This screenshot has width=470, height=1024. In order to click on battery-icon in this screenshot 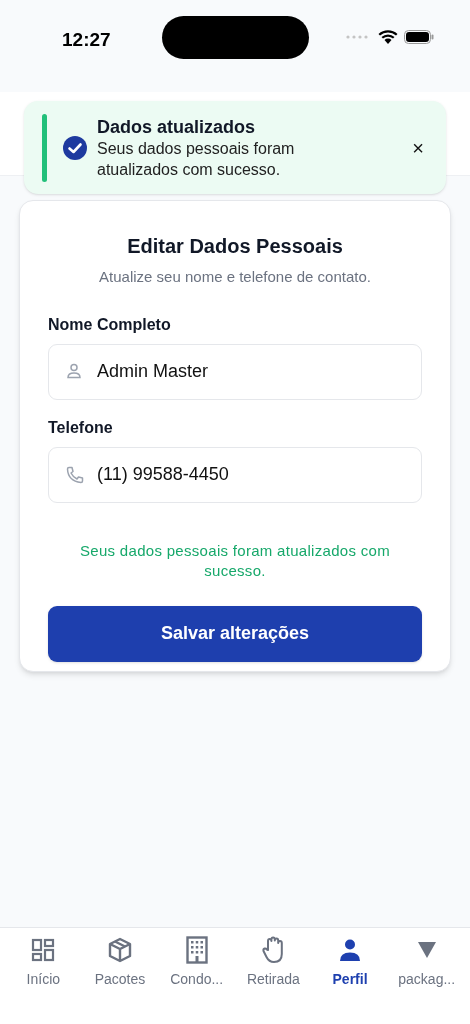, I will do `click(419, 36)`.